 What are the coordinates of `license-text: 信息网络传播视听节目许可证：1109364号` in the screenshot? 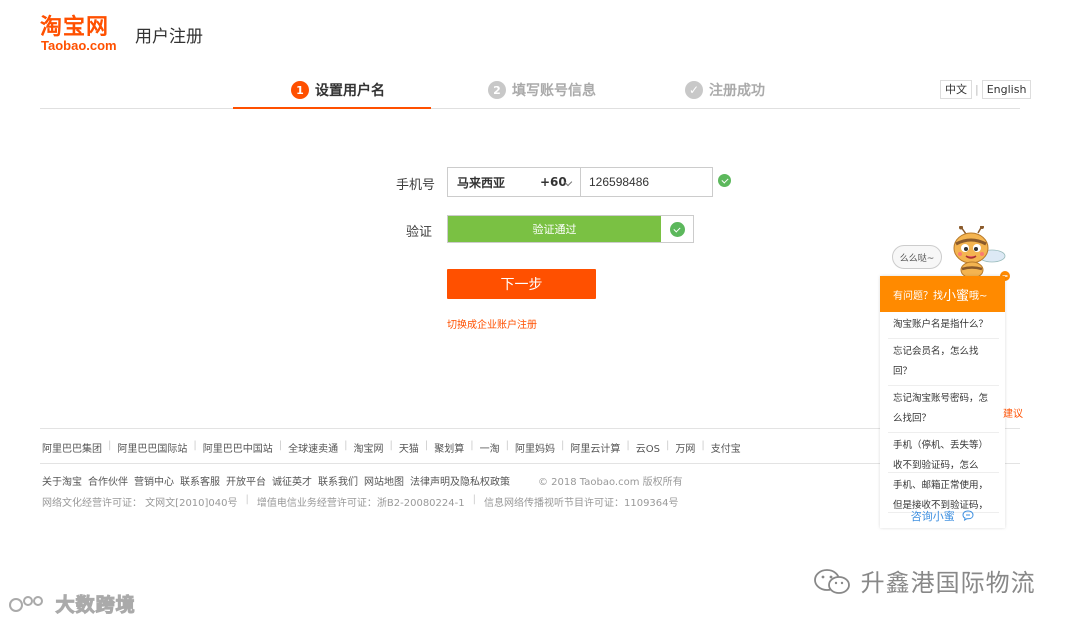 It's located at (581, 503).